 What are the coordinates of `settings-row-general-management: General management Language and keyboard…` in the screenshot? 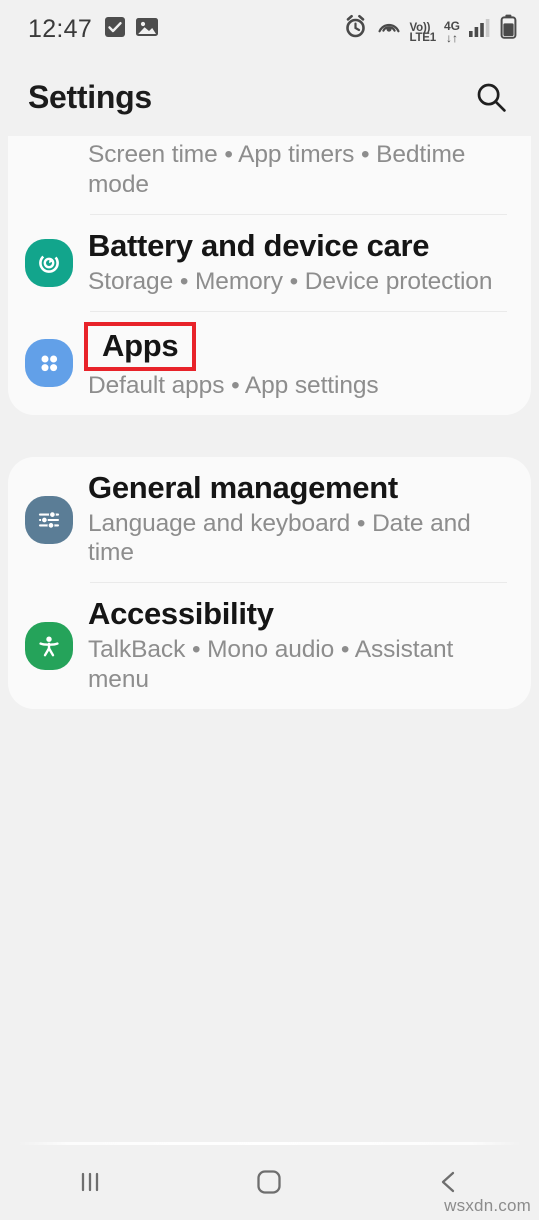 It's located at (269, 519).